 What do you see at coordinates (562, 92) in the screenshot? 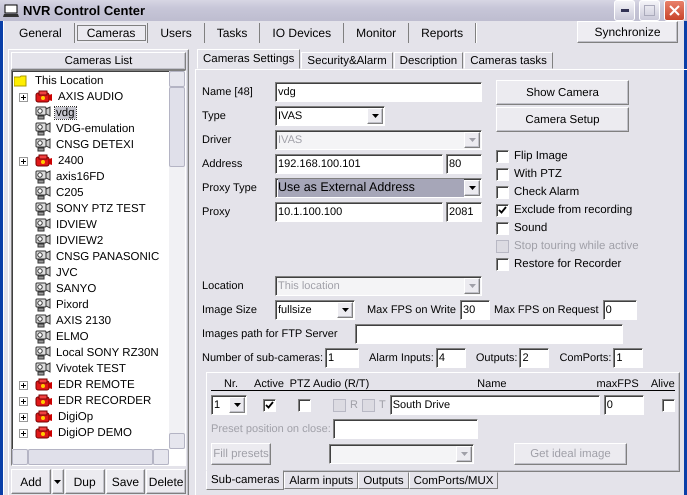
I see `camera-button: Show Camera` at bounding box center [562, 92].